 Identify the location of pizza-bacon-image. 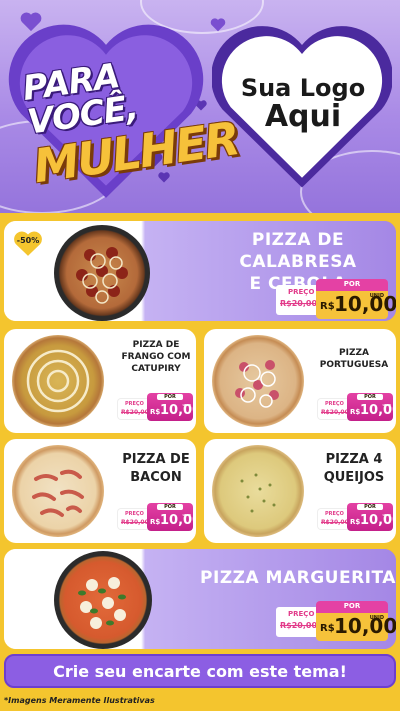
(58, 491).